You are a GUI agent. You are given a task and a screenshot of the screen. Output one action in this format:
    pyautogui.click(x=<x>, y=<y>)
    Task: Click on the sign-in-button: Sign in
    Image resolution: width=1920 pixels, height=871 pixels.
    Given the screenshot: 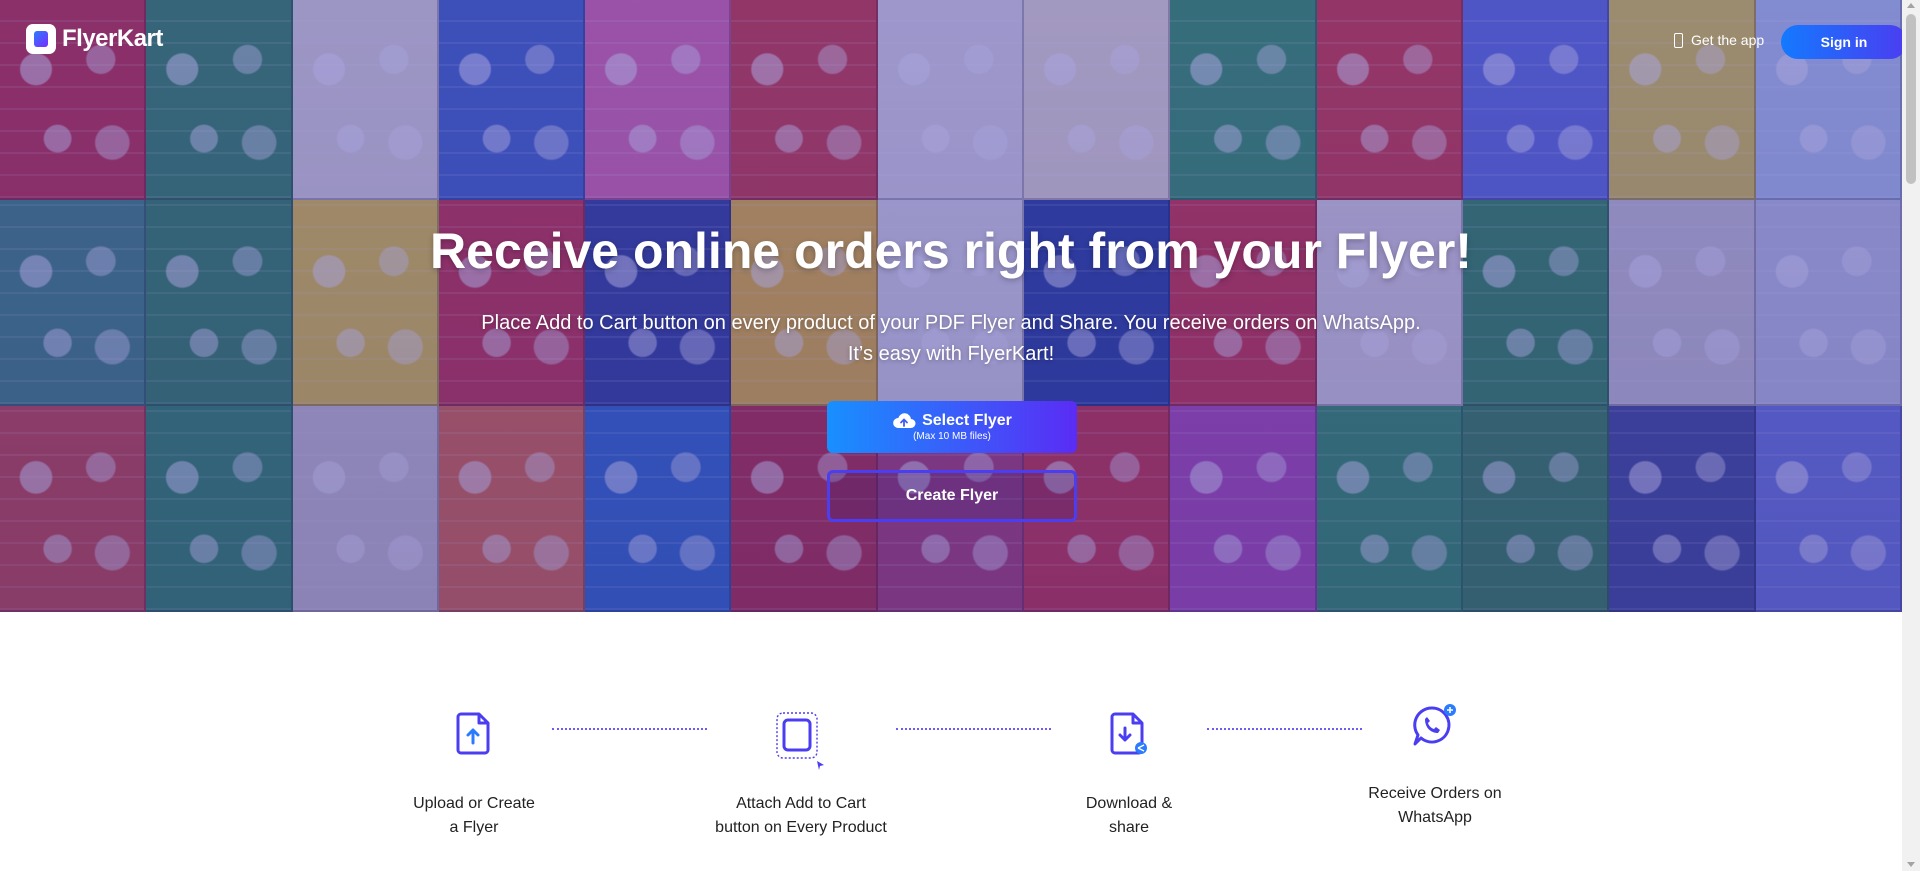 What is the action you would take?
    pyautogui.click(x=1841, y=42)
    